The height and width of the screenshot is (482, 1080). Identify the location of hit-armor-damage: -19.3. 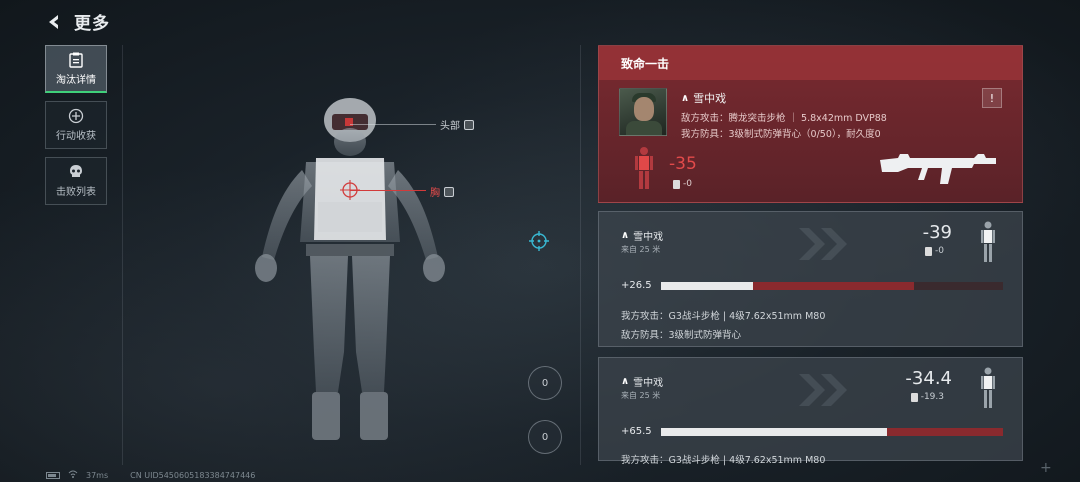
(927, 397).